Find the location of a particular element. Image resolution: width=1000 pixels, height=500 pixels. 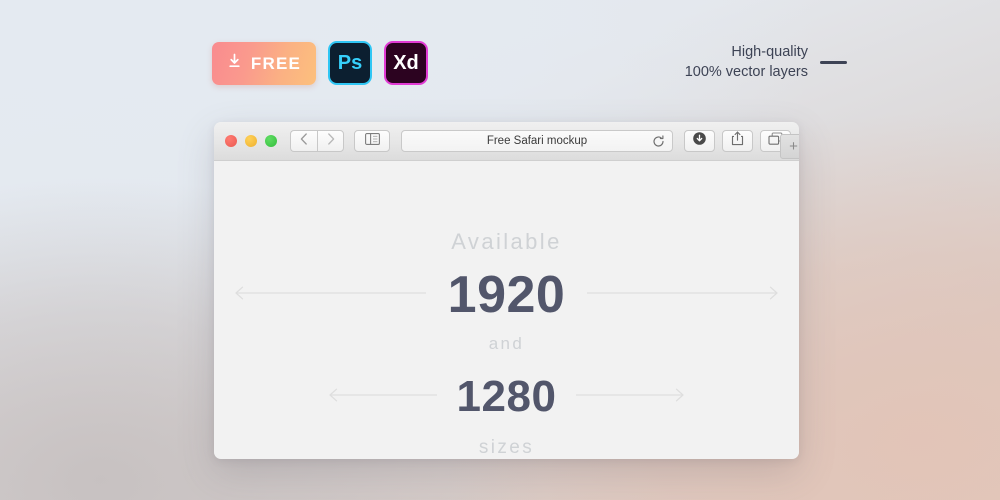

photoshop-badge: Ps is located at coordinates (350, 63).